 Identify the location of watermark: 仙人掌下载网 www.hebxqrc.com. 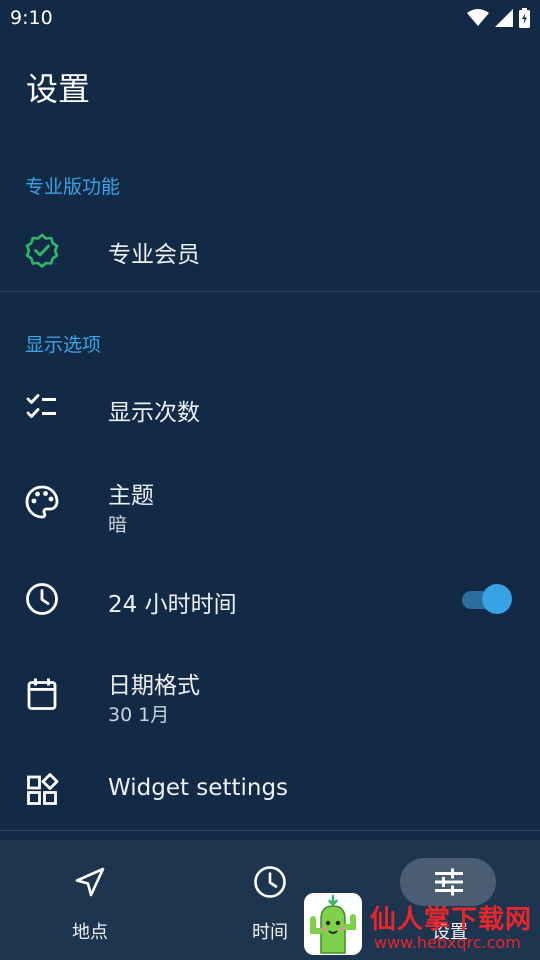
(422, 926).